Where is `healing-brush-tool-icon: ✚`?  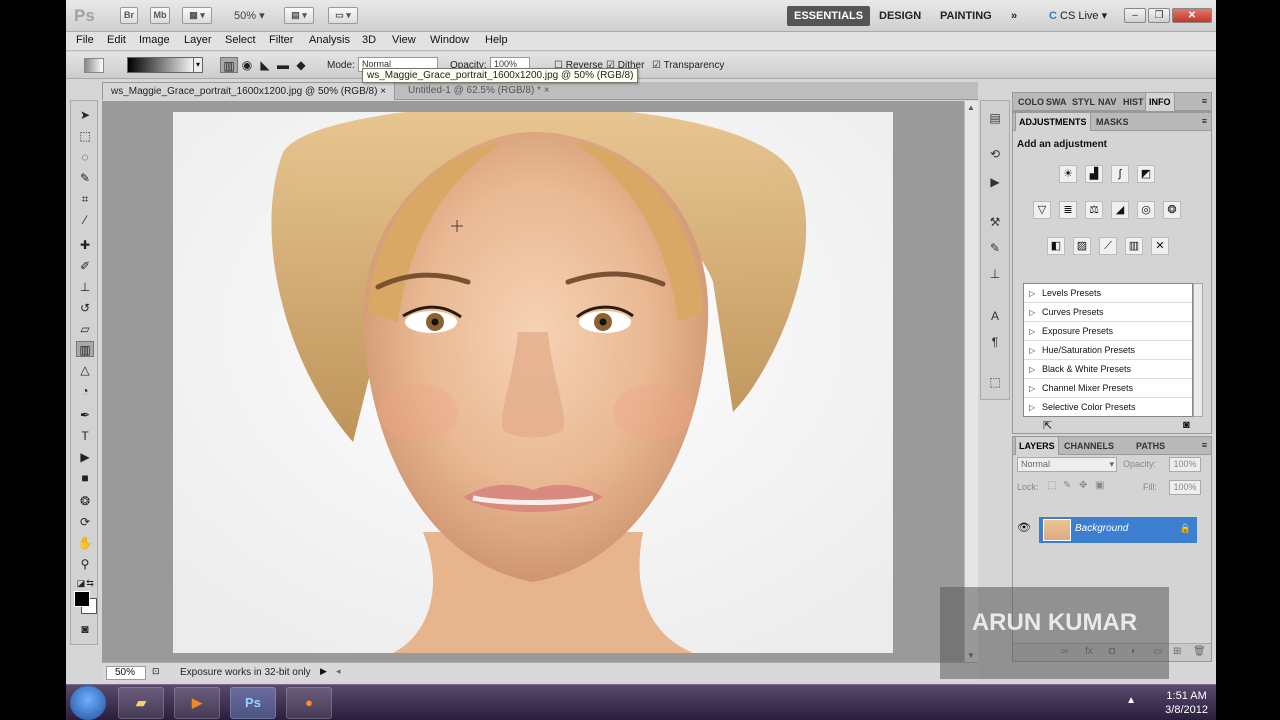 healing-brush-tool-icon: ✚ is located at coordinates (85, 245).